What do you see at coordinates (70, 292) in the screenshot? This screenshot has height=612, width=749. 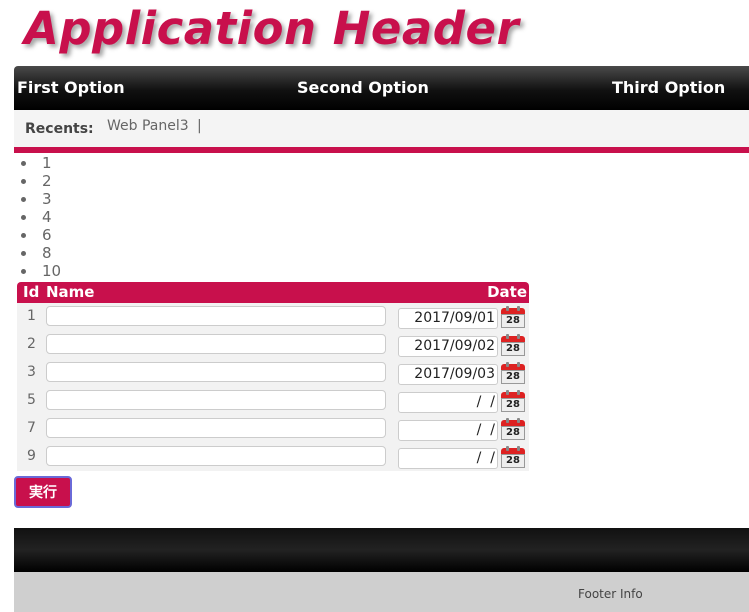 I see `column-header-name: Name` at bounding box center [70, 292].